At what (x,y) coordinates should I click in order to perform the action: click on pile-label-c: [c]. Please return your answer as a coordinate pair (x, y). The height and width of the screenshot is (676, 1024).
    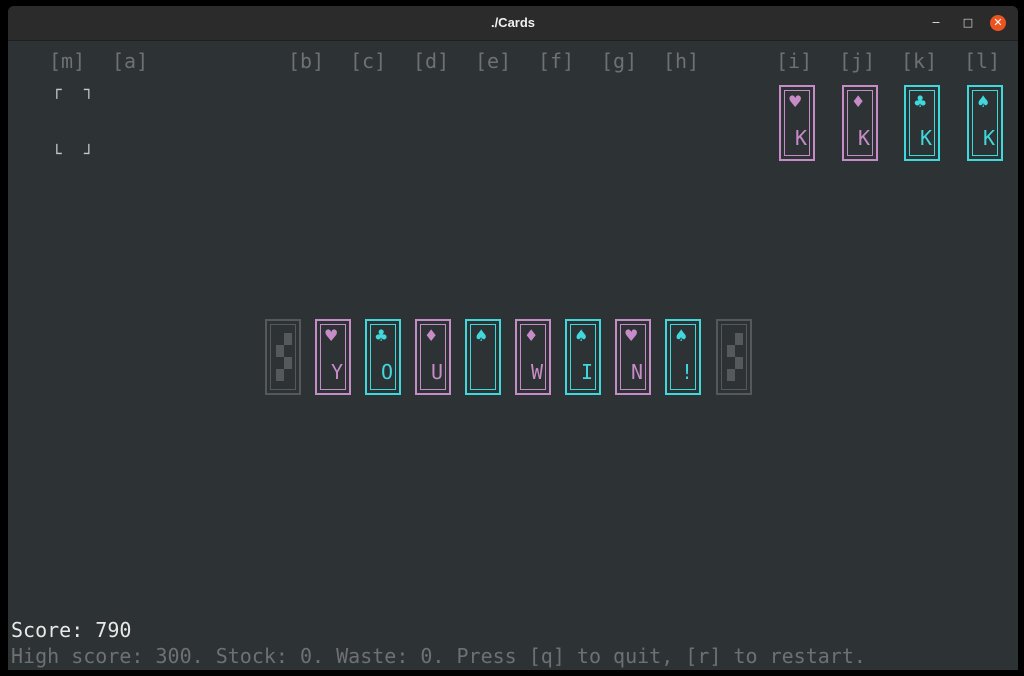
    Looking at the image, I should click on (368, 61).